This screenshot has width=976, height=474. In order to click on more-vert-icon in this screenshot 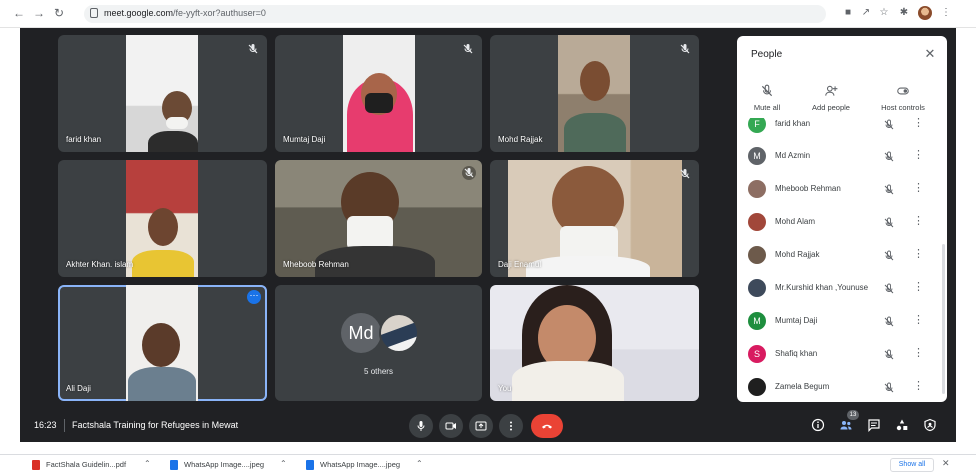, I will do `click(511, 426)`.